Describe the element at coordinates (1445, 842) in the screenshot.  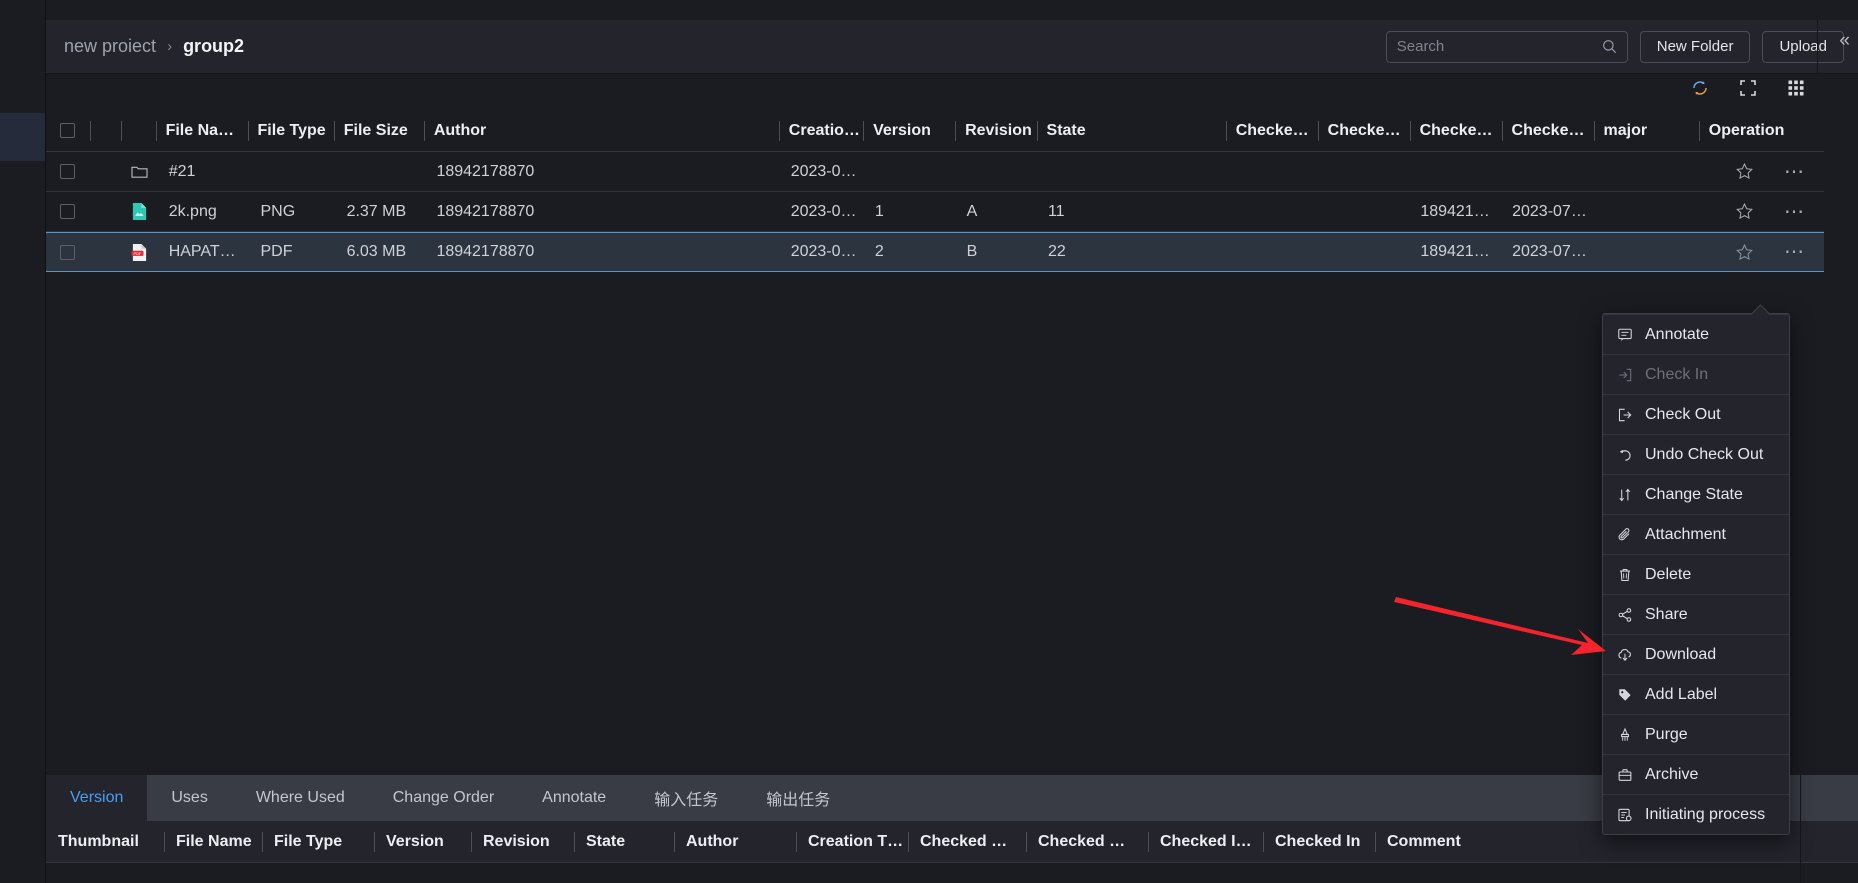
I see `header-comment: Comment` at that location.